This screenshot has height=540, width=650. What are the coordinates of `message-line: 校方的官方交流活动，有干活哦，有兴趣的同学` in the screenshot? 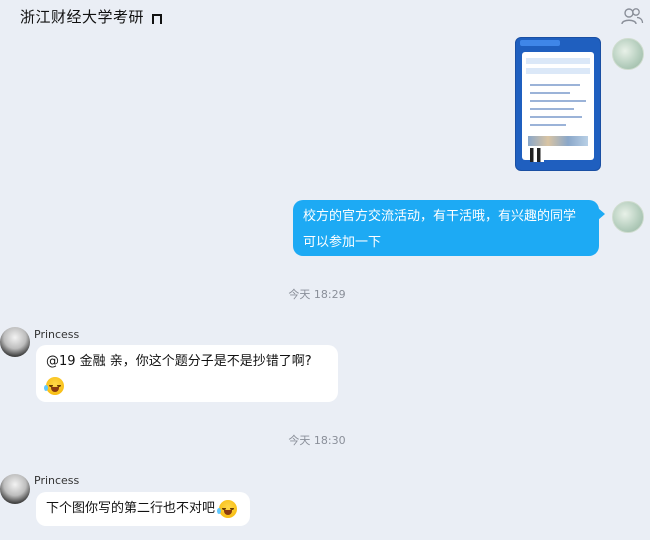 It's located at (440, 216).